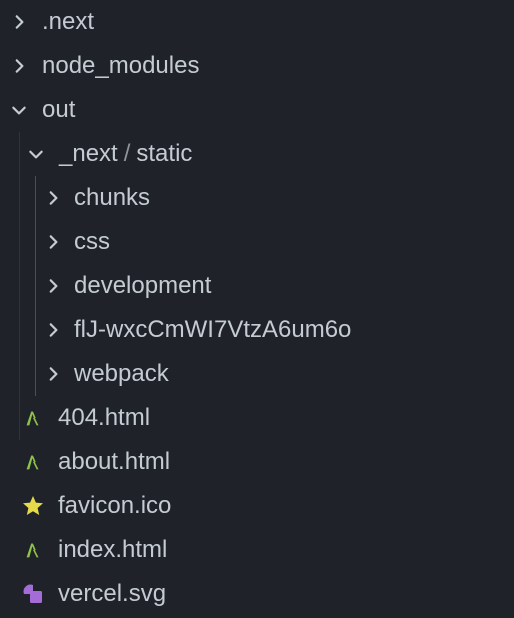 Image resolution: width=514 pixels, height=618 pixels. What do you see at coordinates (257, 374) in the screenshot?
I see `tree-item-webpack: webpack` at bounding box center [257, 374].